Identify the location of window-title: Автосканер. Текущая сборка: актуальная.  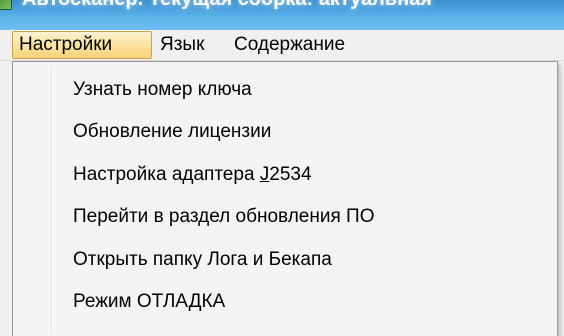
(227, 5).